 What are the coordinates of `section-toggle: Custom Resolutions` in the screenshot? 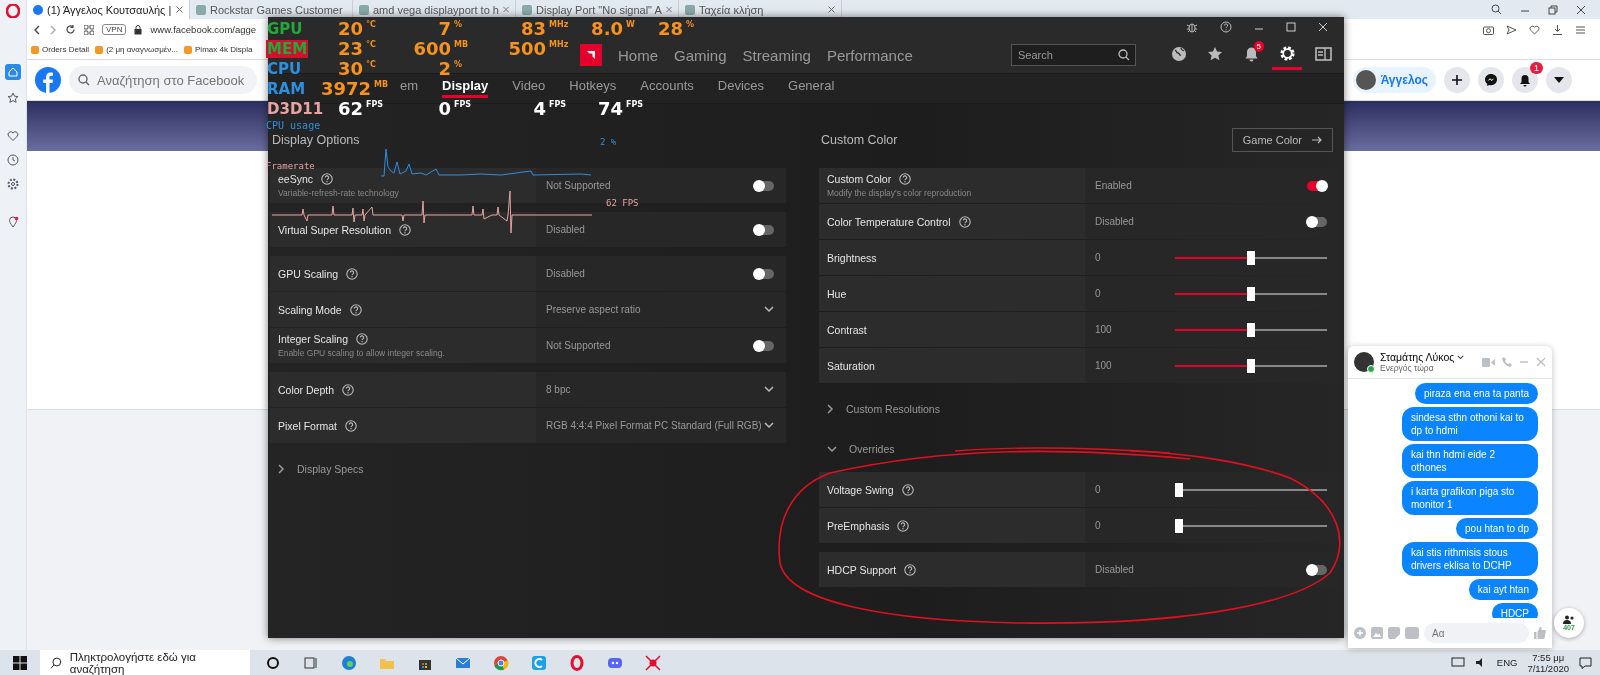 It's located at (1079, 409).